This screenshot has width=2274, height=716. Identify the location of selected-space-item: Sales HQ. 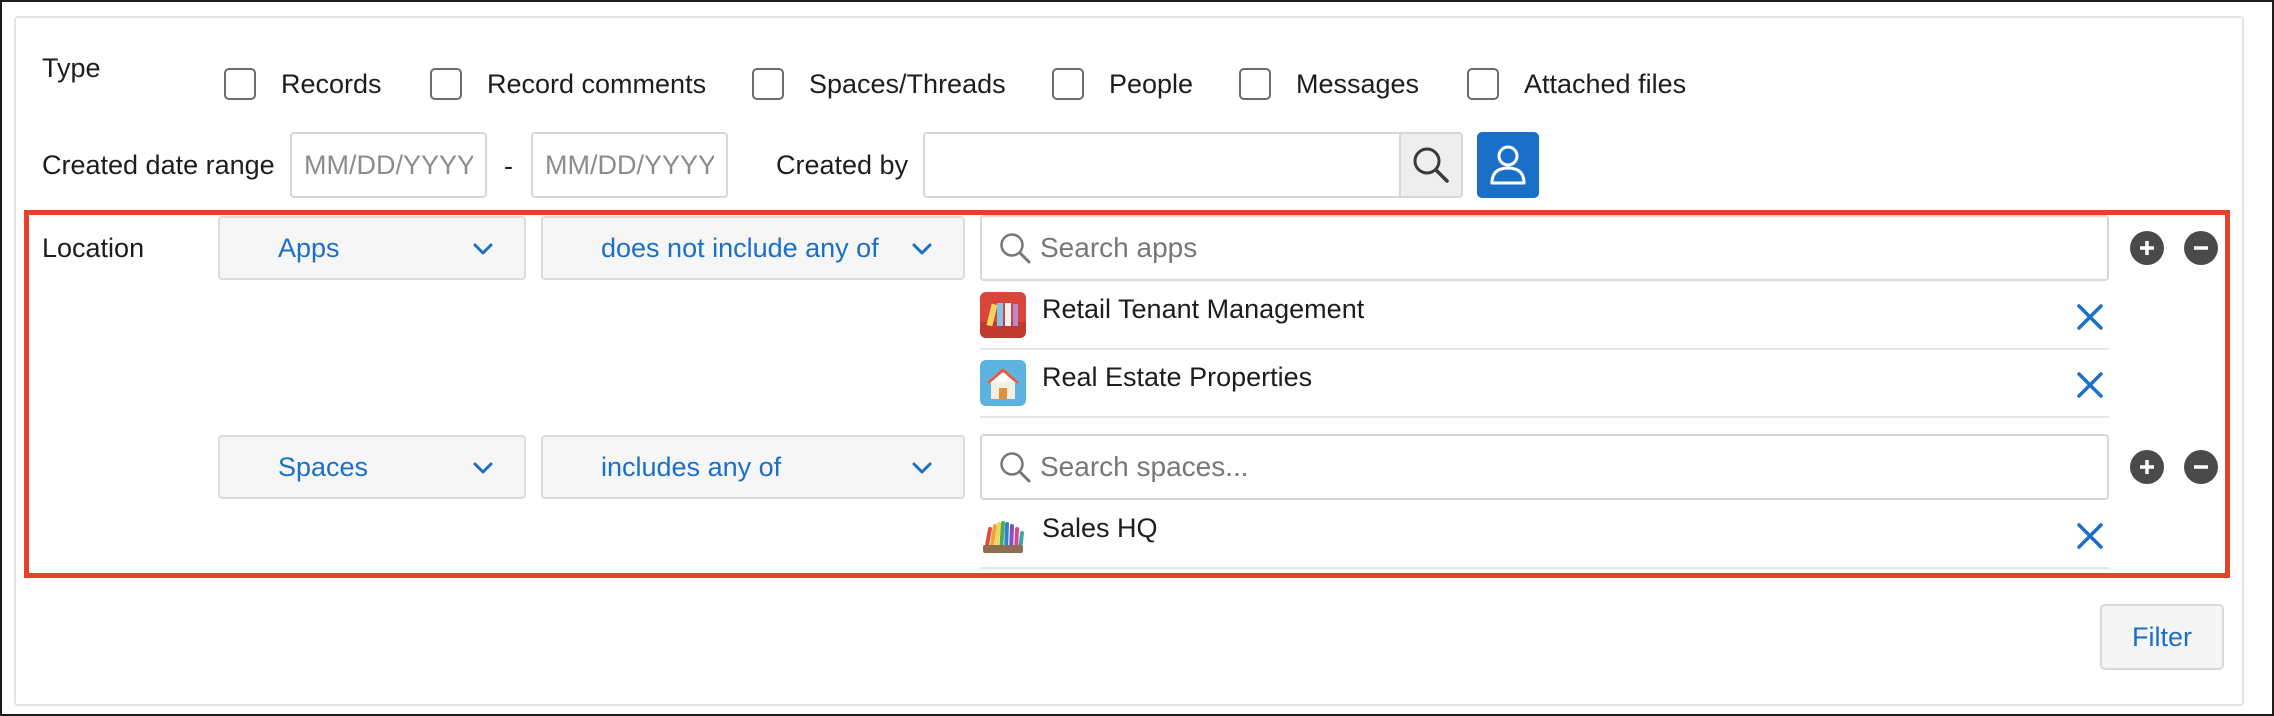
(1544, 536).